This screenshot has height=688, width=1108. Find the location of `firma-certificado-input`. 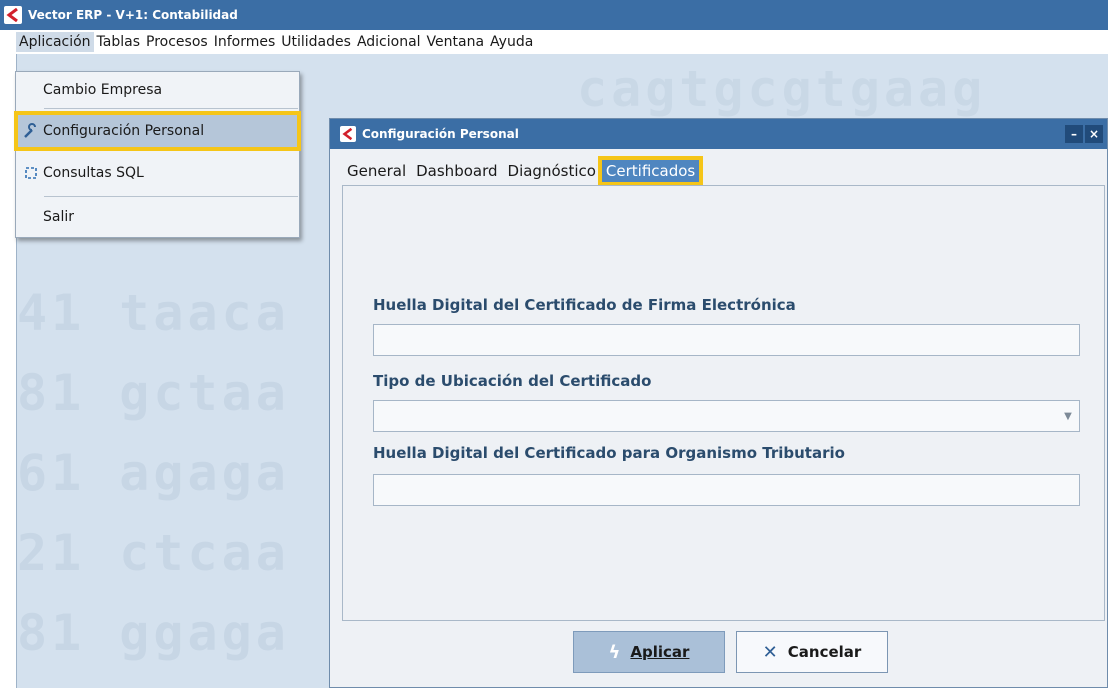

firma-certificado-input is located at coordinates (726, 340).